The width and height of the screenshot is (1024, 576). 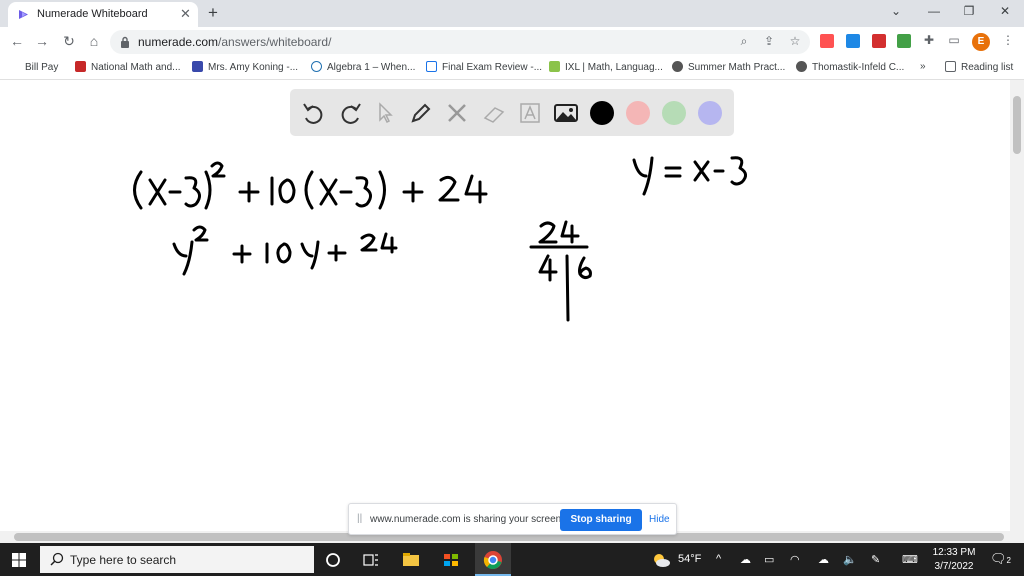 I want to click on volume-icon: 🔈, so click(x=850, y=559).